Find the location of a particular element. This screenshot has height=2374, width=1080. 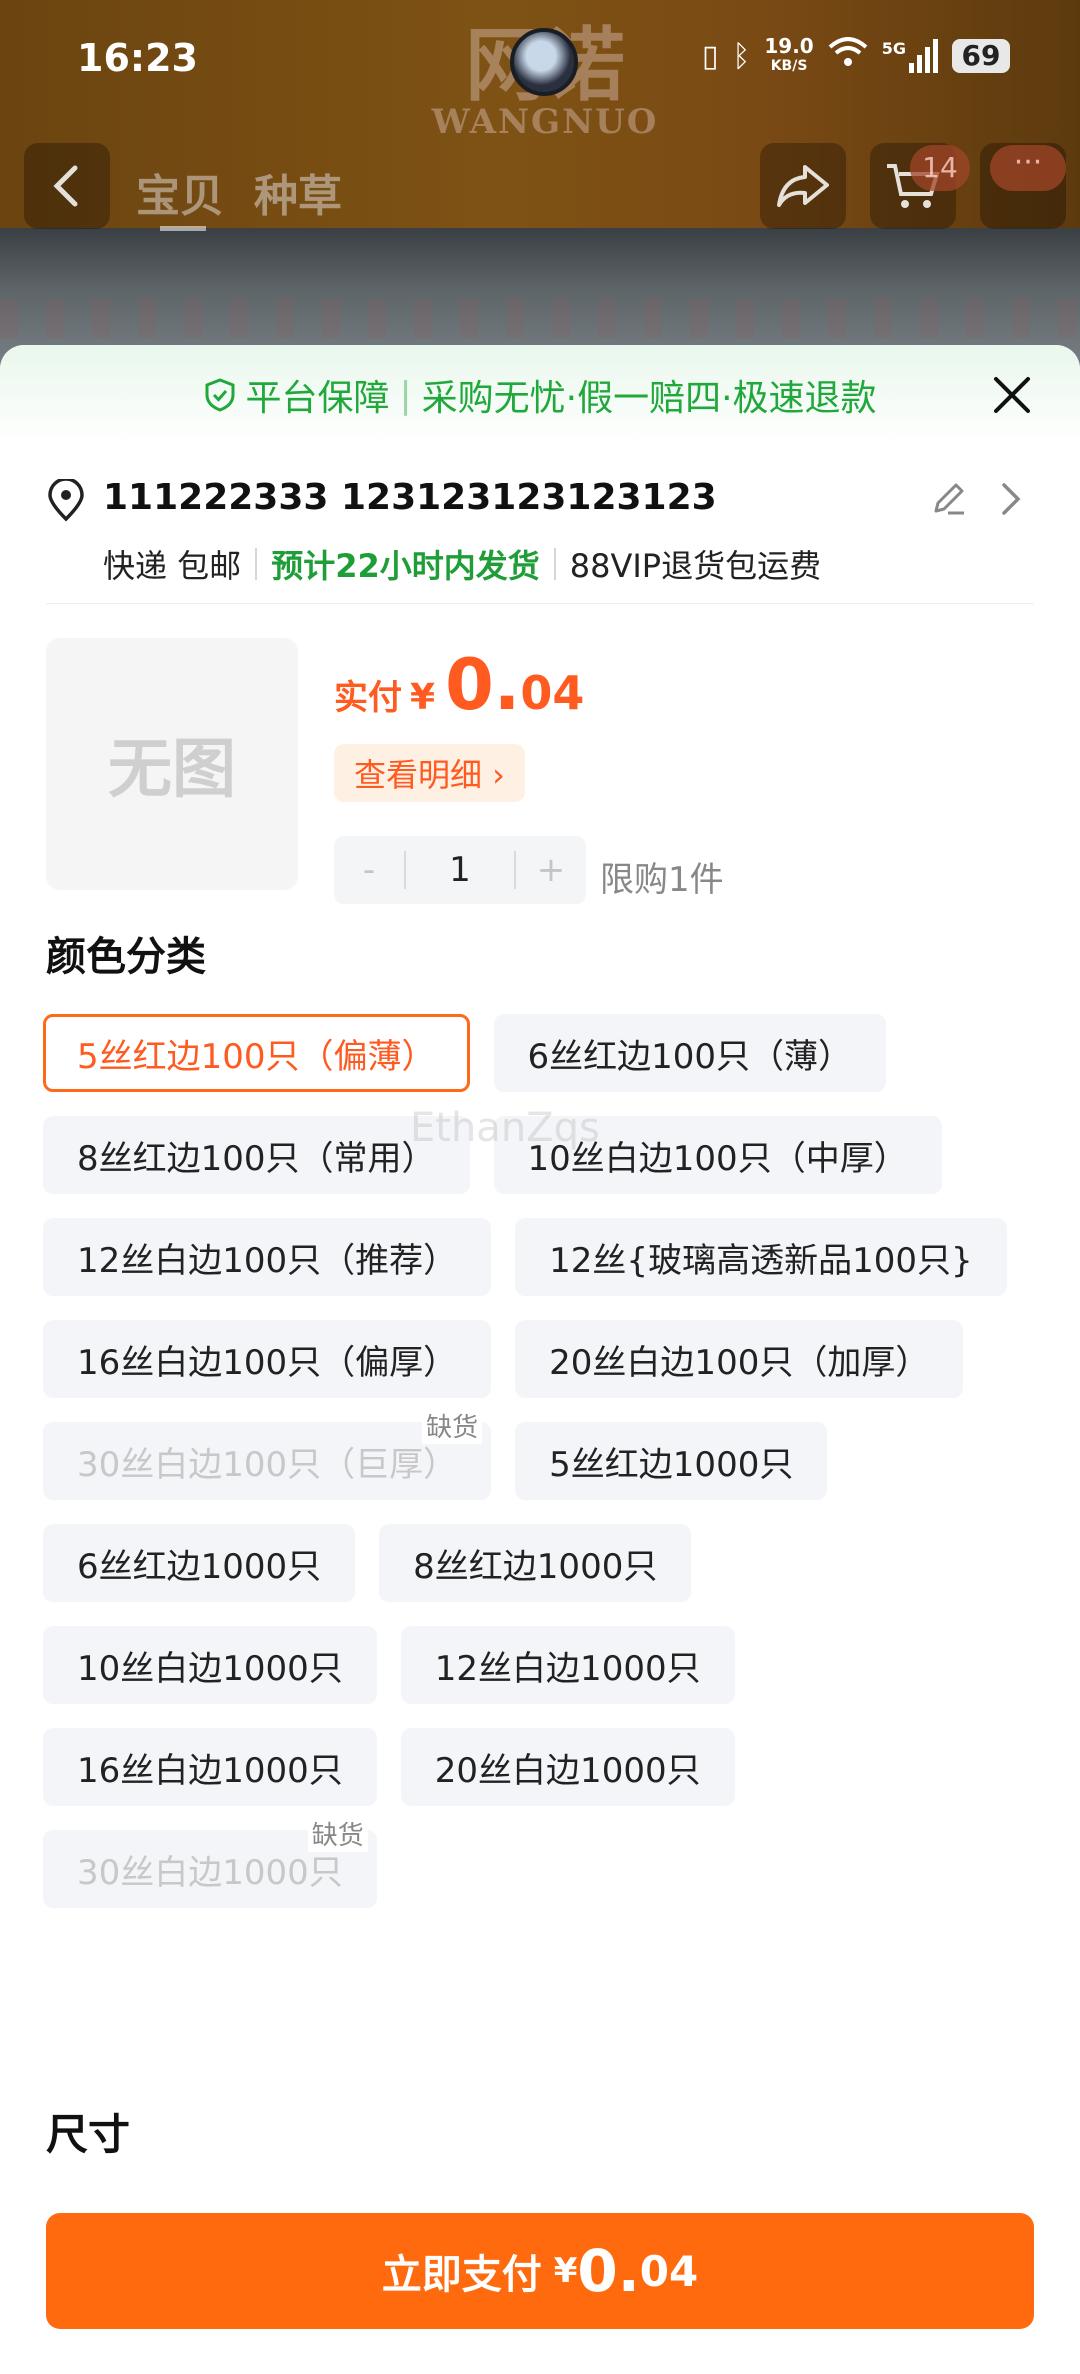

color-option-label: 5丝红边100只（偏薄） is located at coordinates (256, 1056).